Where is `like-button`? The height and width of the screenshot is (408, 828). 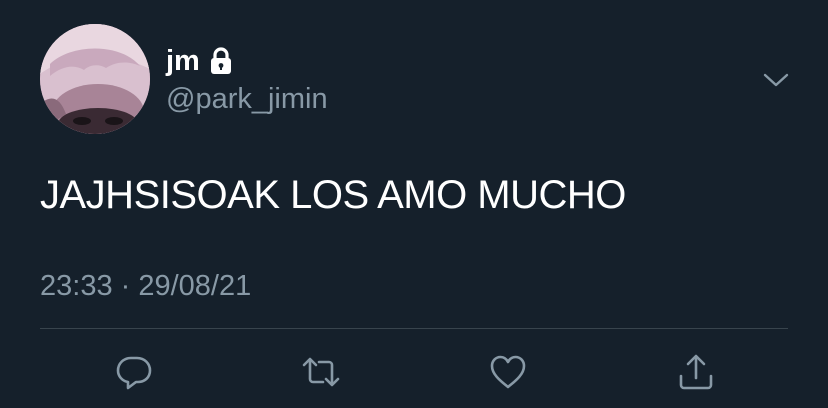 like-button is located at coordinates (508, 372).